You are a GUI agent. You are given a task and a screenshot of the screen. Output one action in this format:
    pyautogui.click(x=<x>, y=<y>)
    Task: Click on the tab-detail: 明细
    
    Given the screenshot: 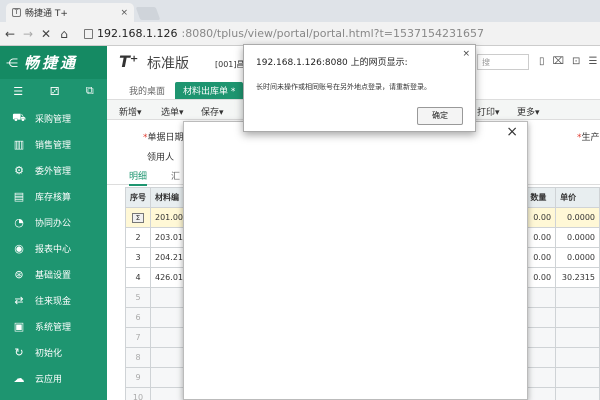 What is the action you would take?
    pyautogui.click(x=138, y=177)
    